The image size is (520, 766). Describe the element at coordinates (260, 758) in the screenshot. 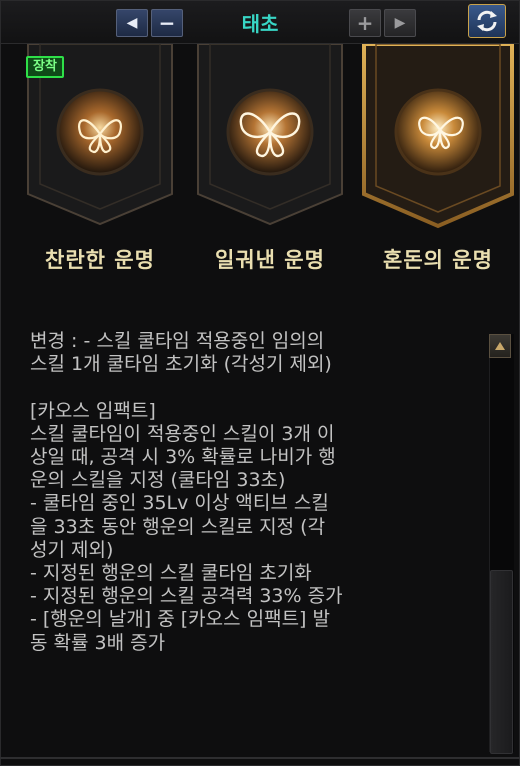

I see `divider` at that location.